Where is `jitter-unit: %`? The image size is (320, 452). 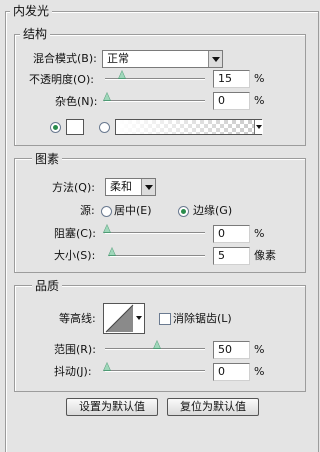
jitter-unit: % is located at coordinates (259, 371).